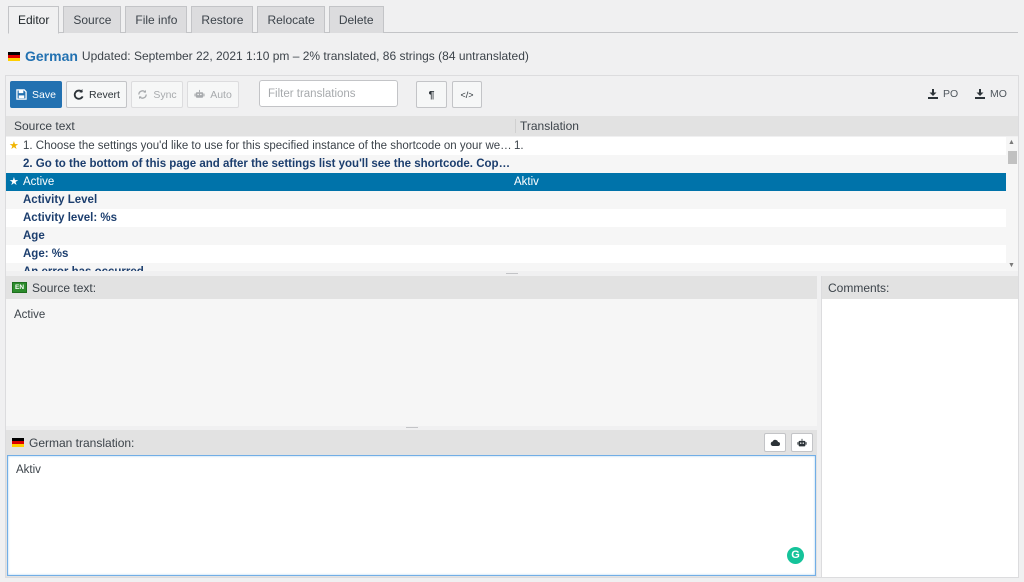 The image size is (1024, 582). Describe the element at coordinates (34, 236) in the screenshot. I see `source-cell: Age` at that location.